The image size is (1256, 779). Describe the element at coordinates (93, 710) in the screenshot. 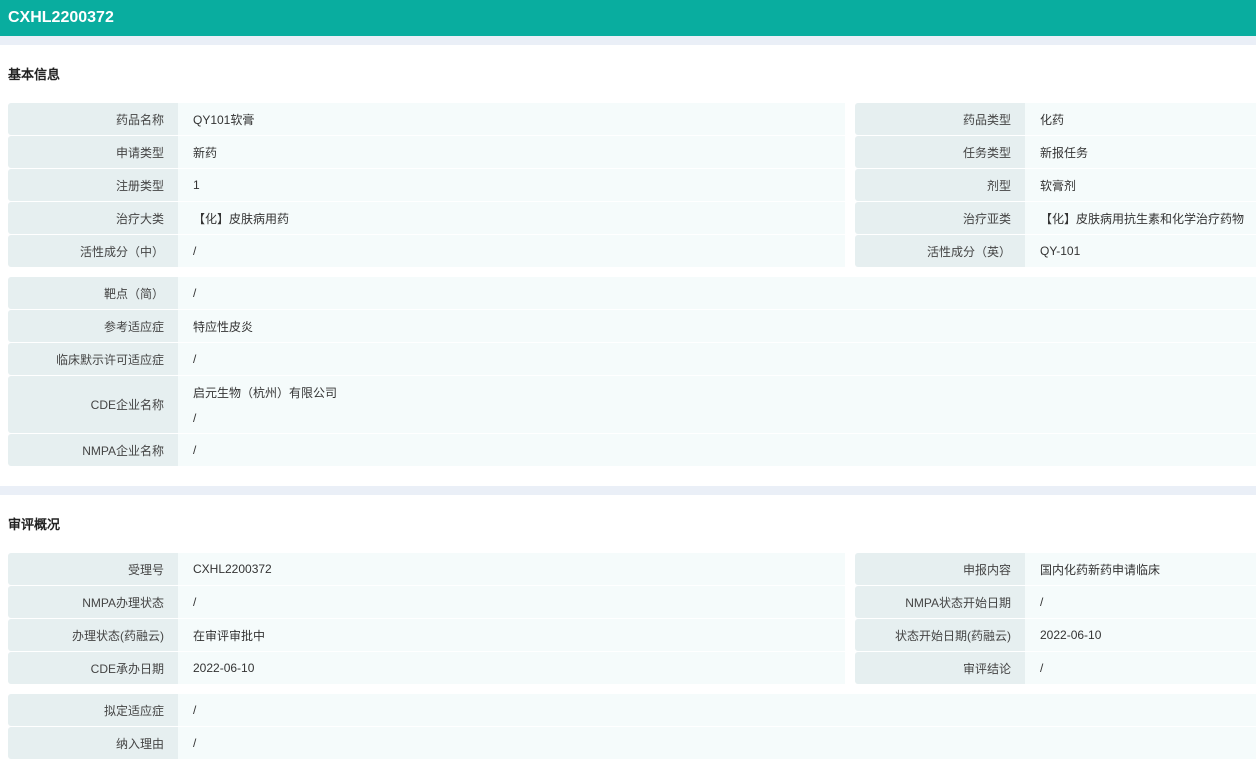

I see `field-label: 拟定适应症` at that location.